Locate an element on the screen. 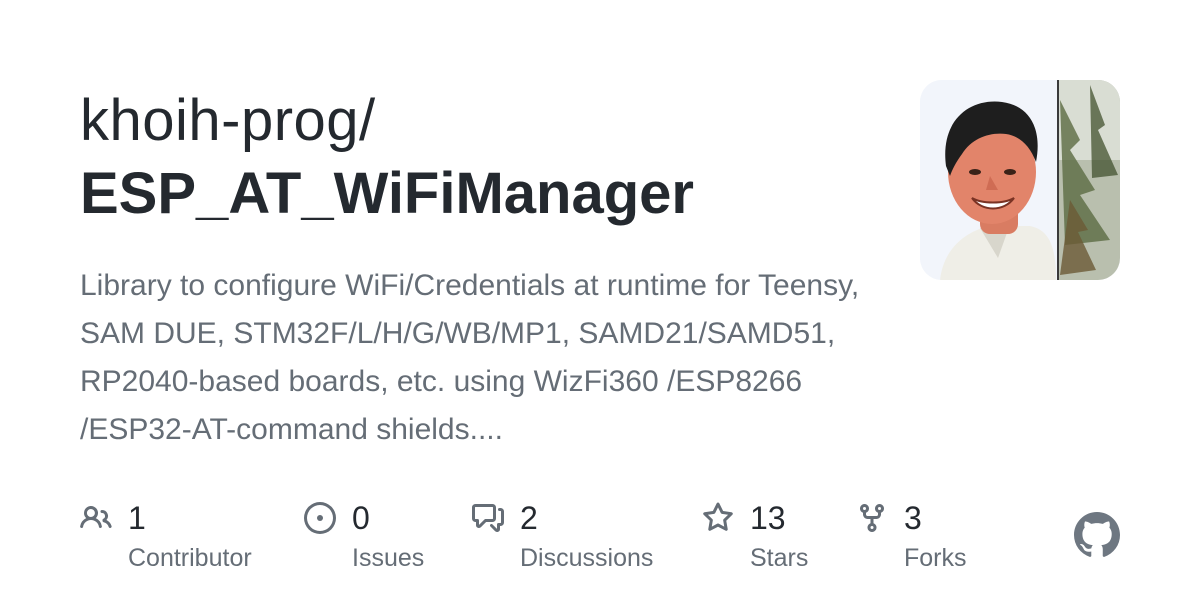 The height and width of the screenshot is (600, 1200). stat-label: Issues is located at coordinates (388, 558).